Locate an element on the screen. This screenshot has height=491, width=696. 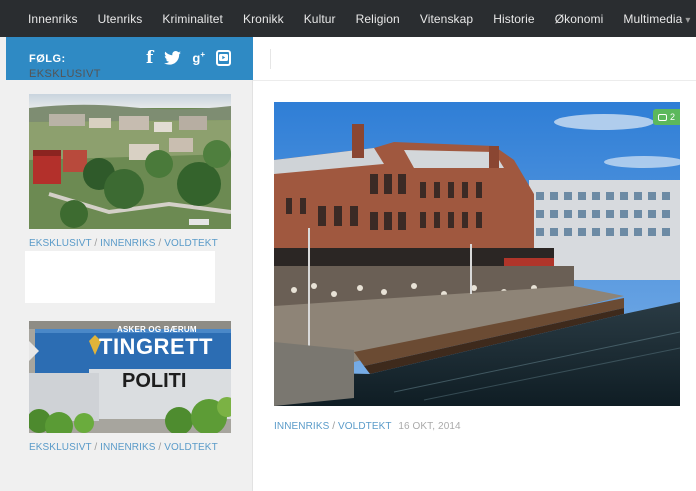
feature-article-meta: INNENRIKS / VOLDTEKT 16 OKT, 2014 is located at coordinates (367, 426).